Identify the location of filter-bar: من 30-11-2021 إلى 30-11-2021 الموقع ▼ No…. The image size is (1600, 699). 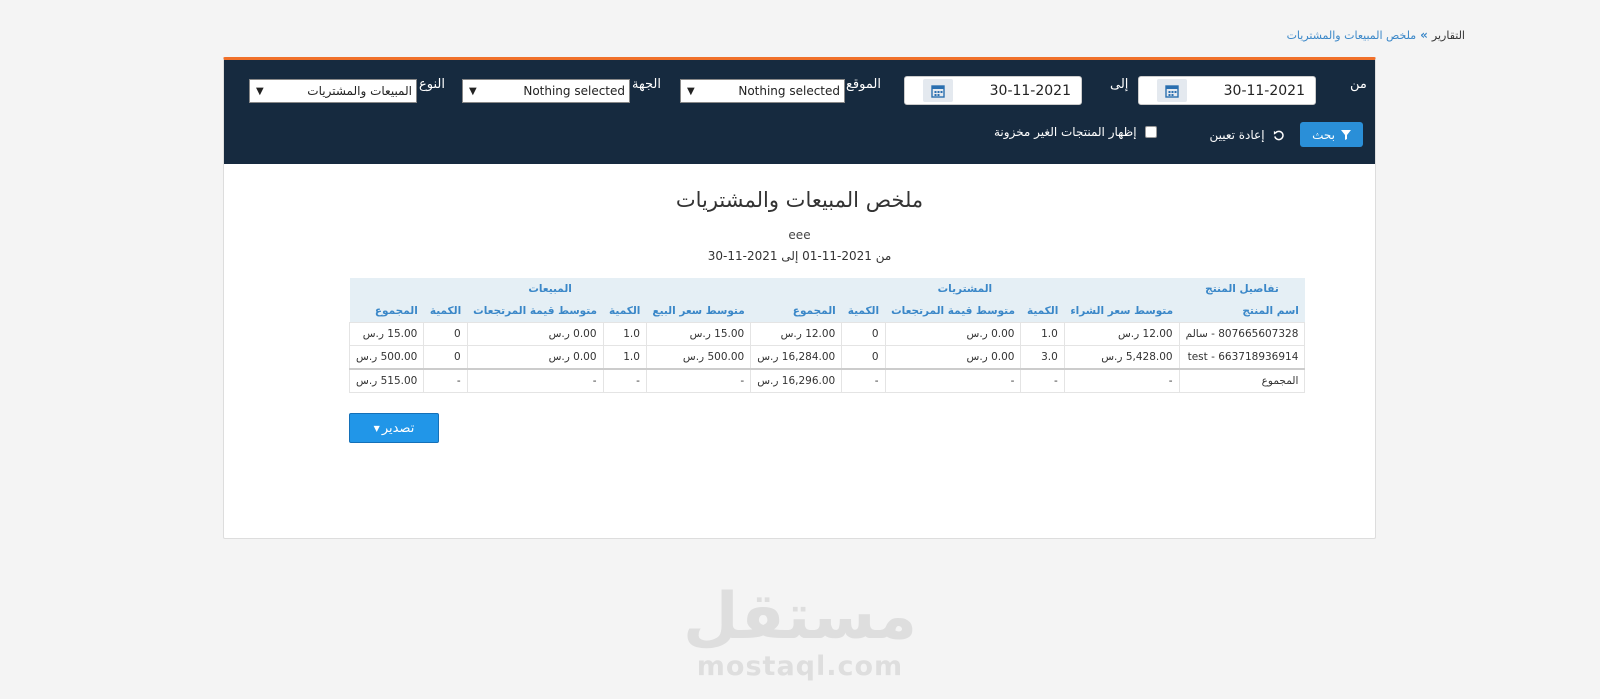
(799, 112).